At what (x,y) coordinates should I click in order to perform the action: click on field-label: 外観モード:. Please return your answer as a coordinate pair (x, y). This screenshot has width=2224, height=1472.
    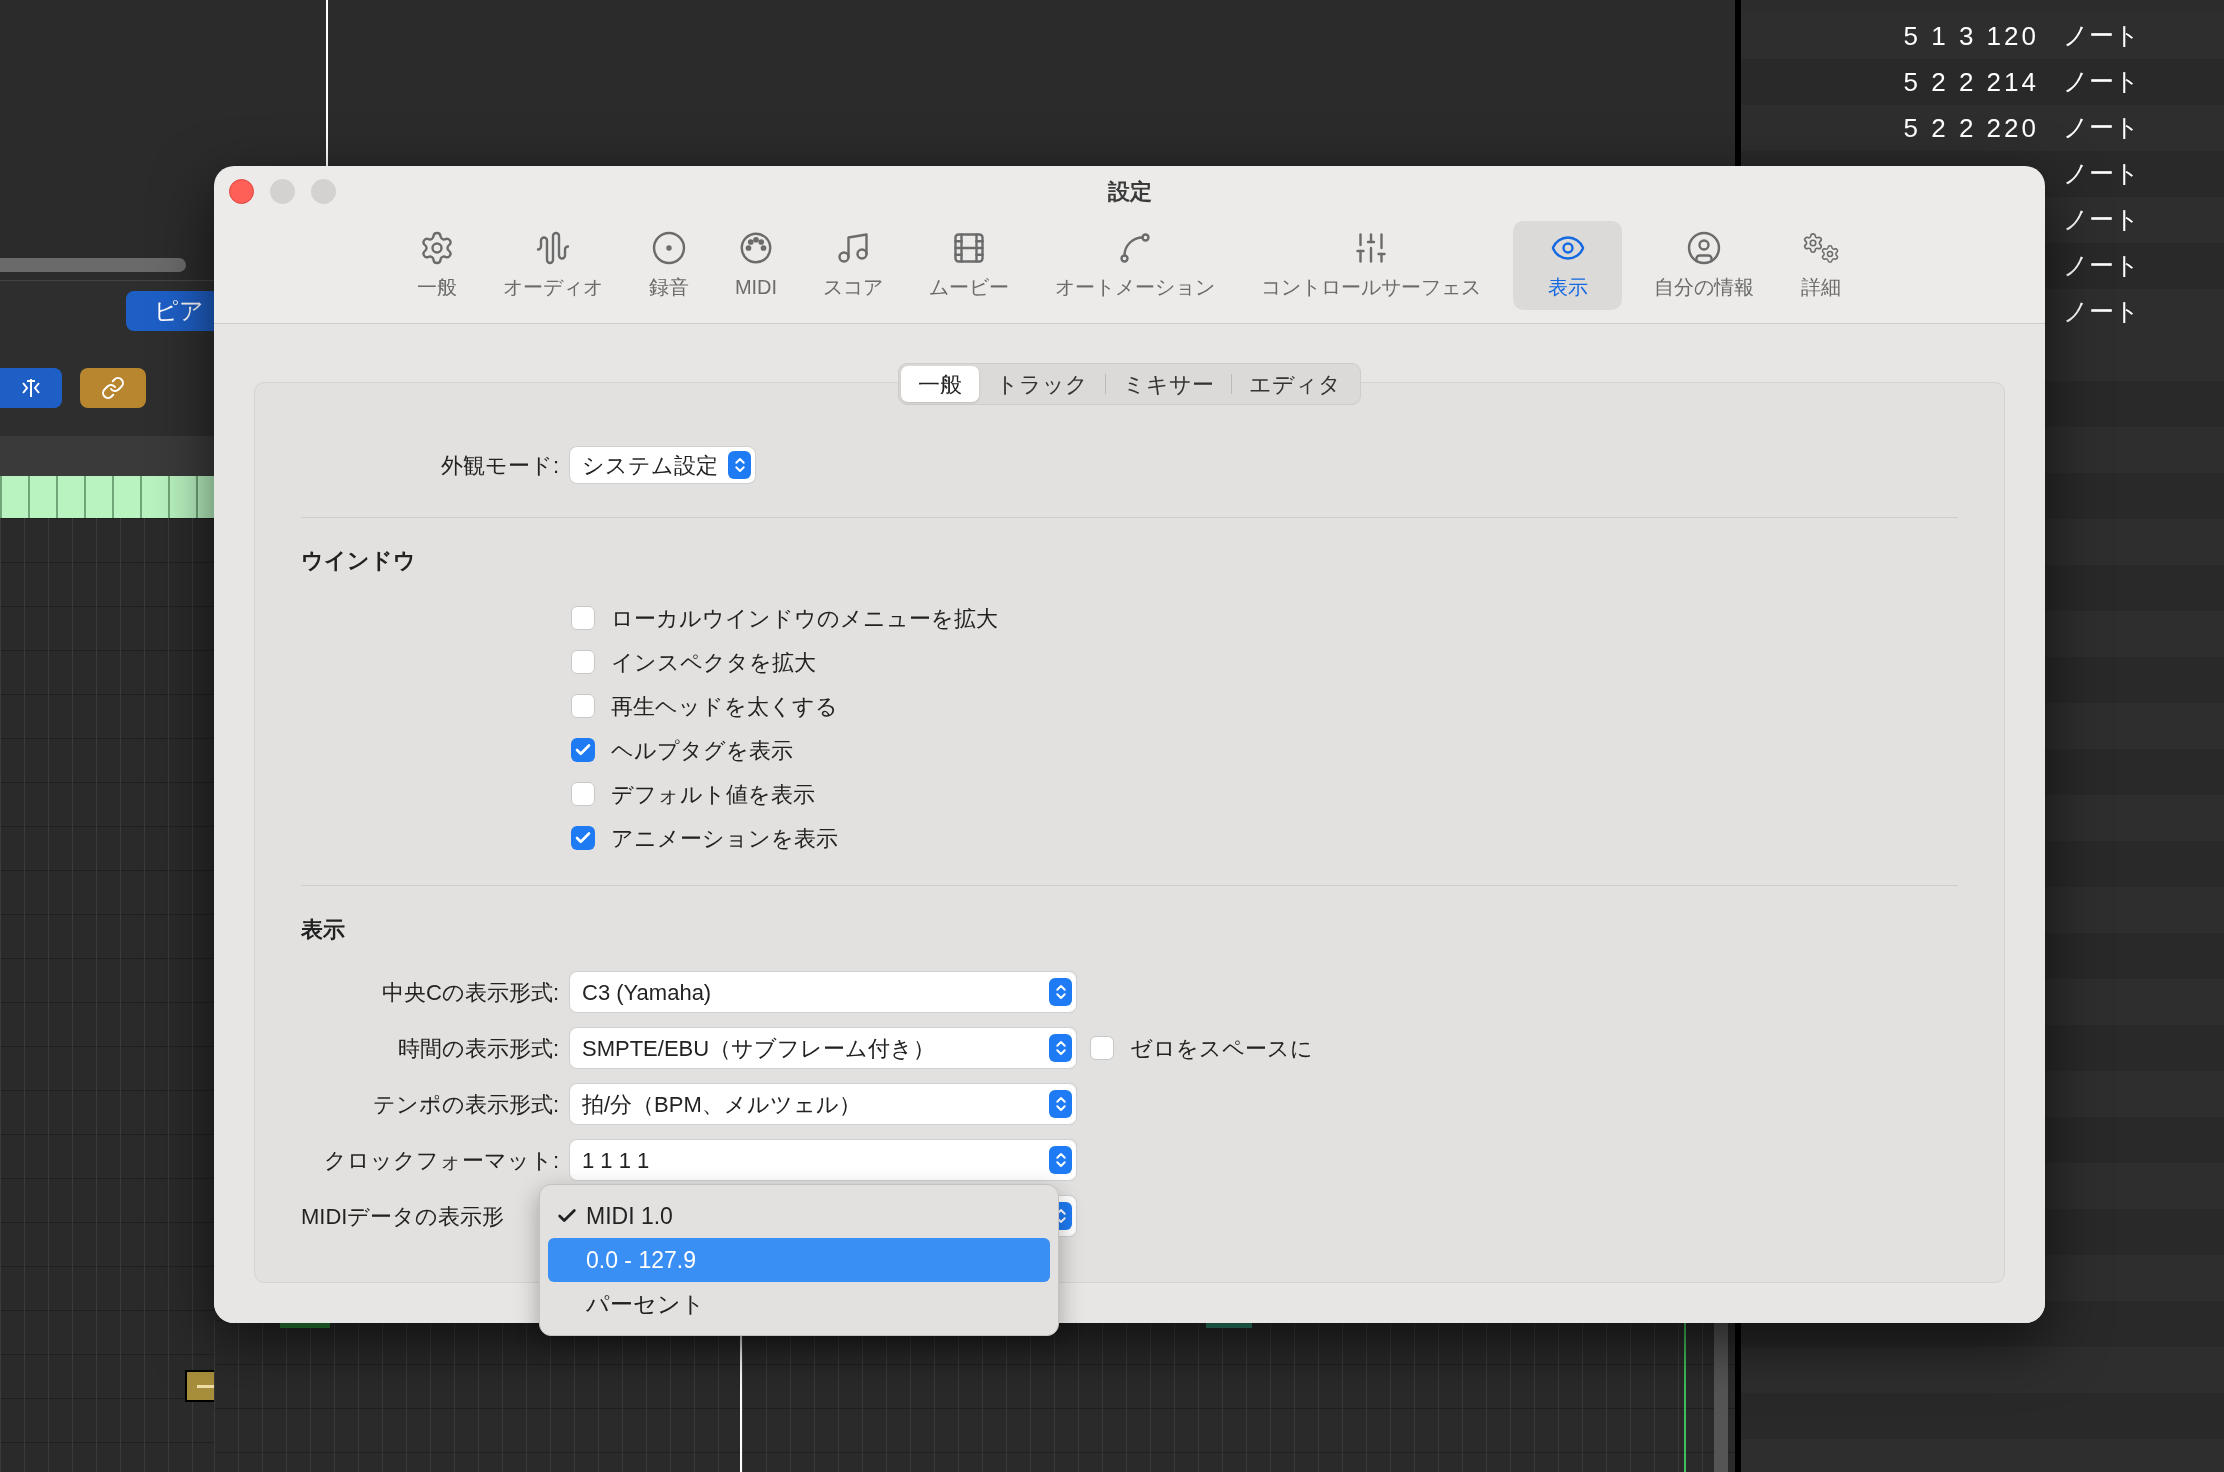
    Looking at the image, I should click on (499, 465).